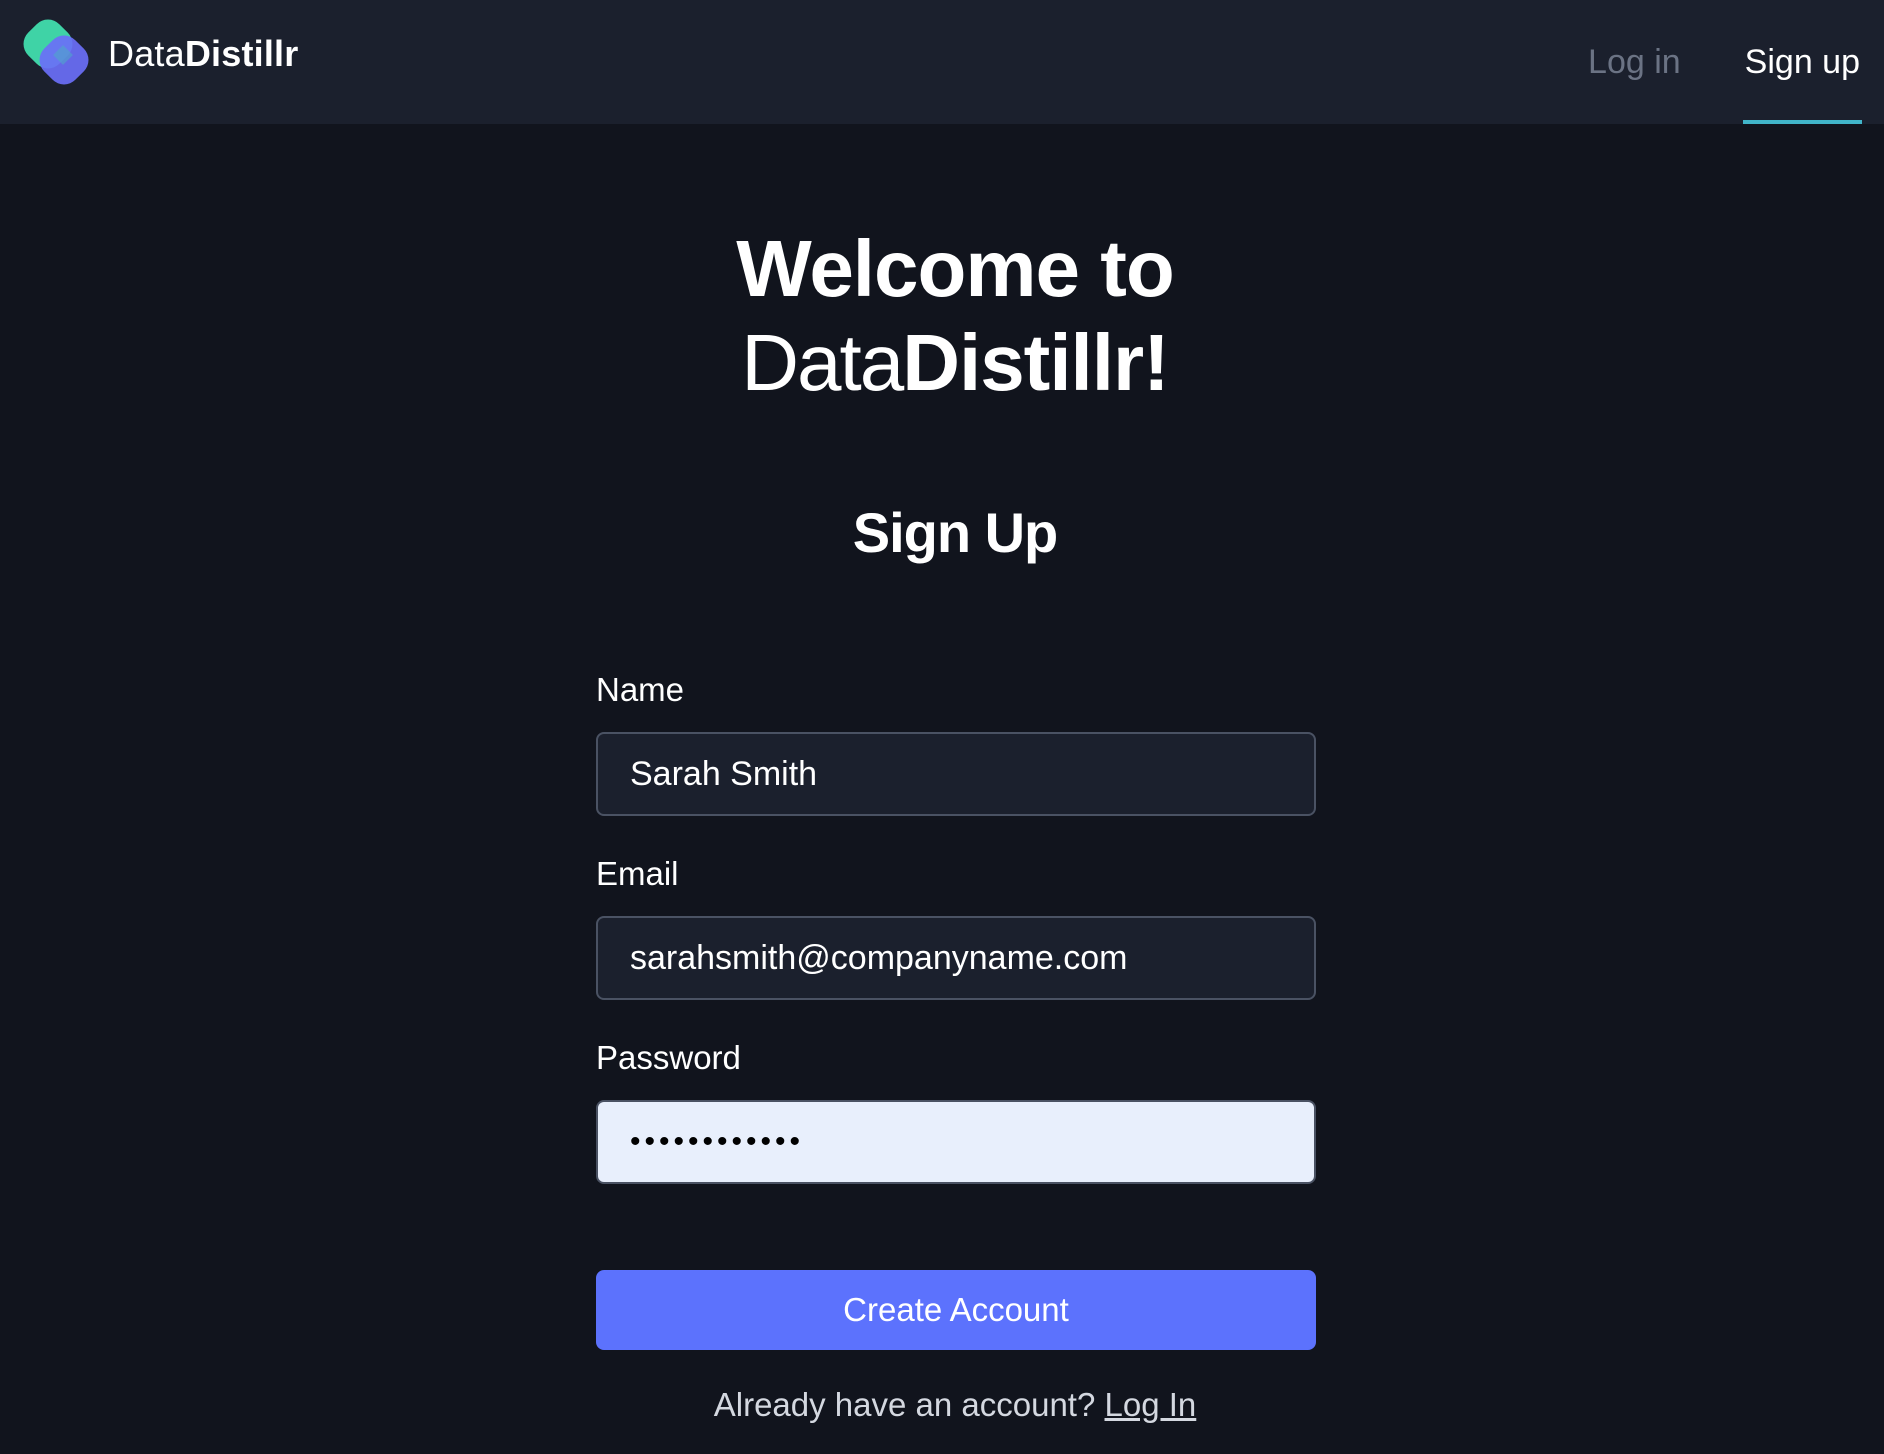  What do you see at coordinates (668, 1057) in the screenshot?
I see `password-label: Password` at bounding box center [668, 1057].